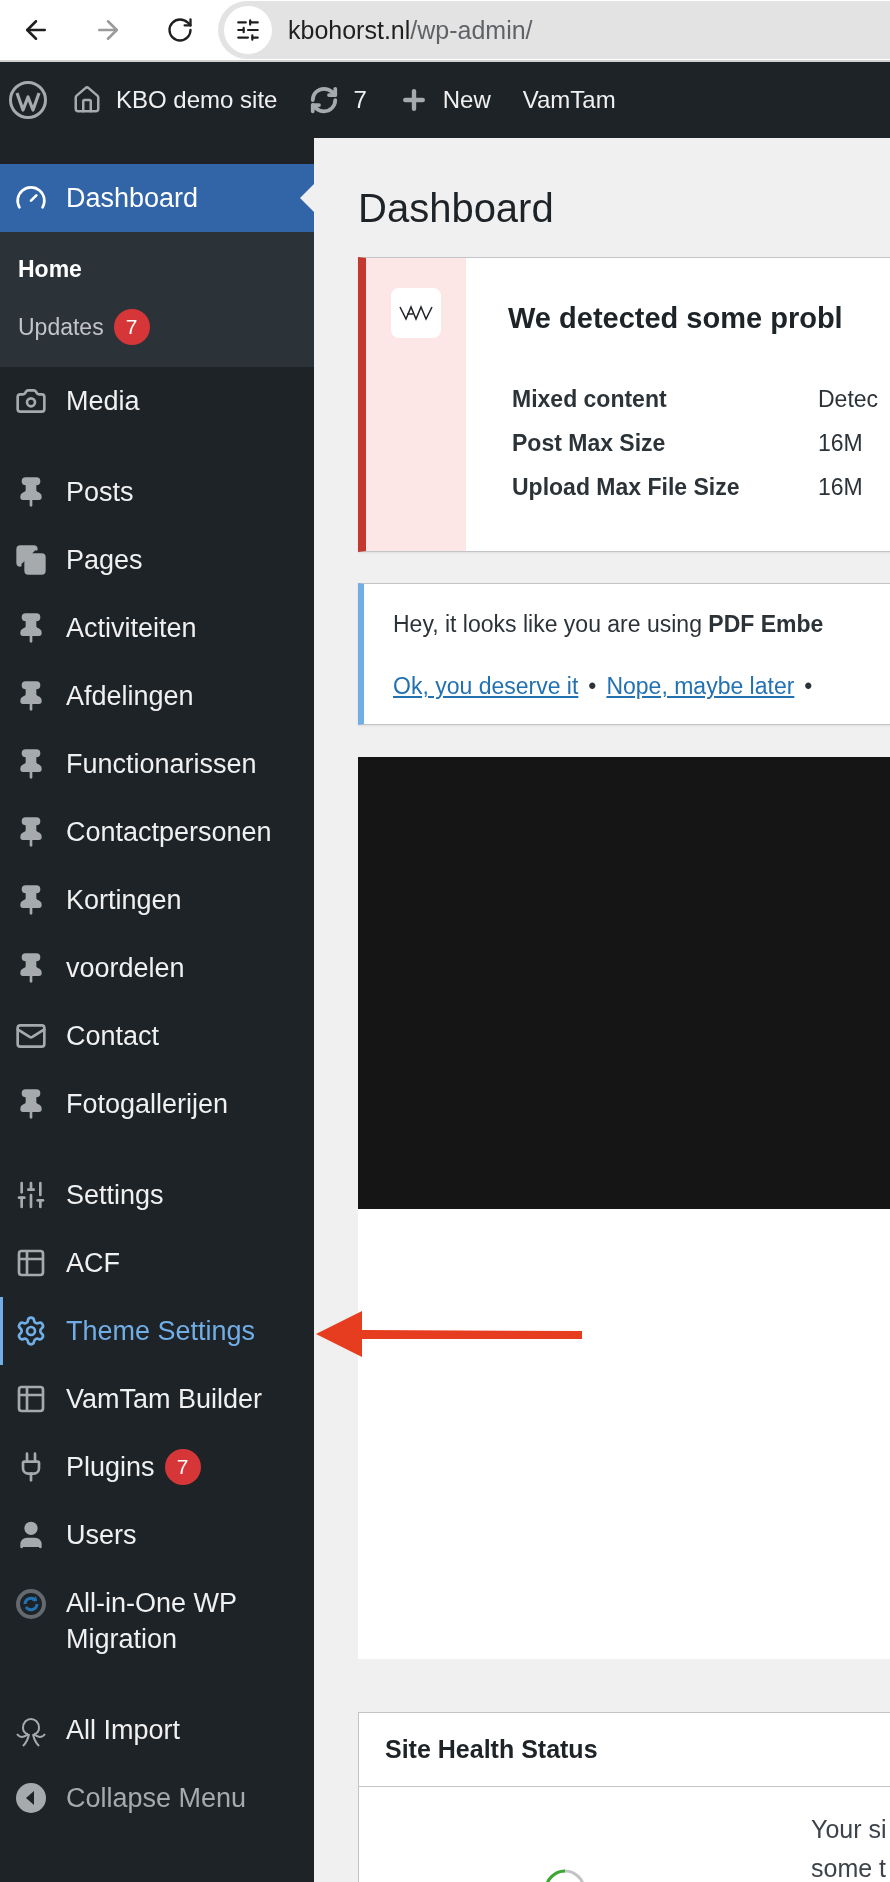 The image size is (890, 1882). What do you see at coordinates (157, 269) in the screenshot?
I see `submenu-item: Home` at bounding box center [157, 269].